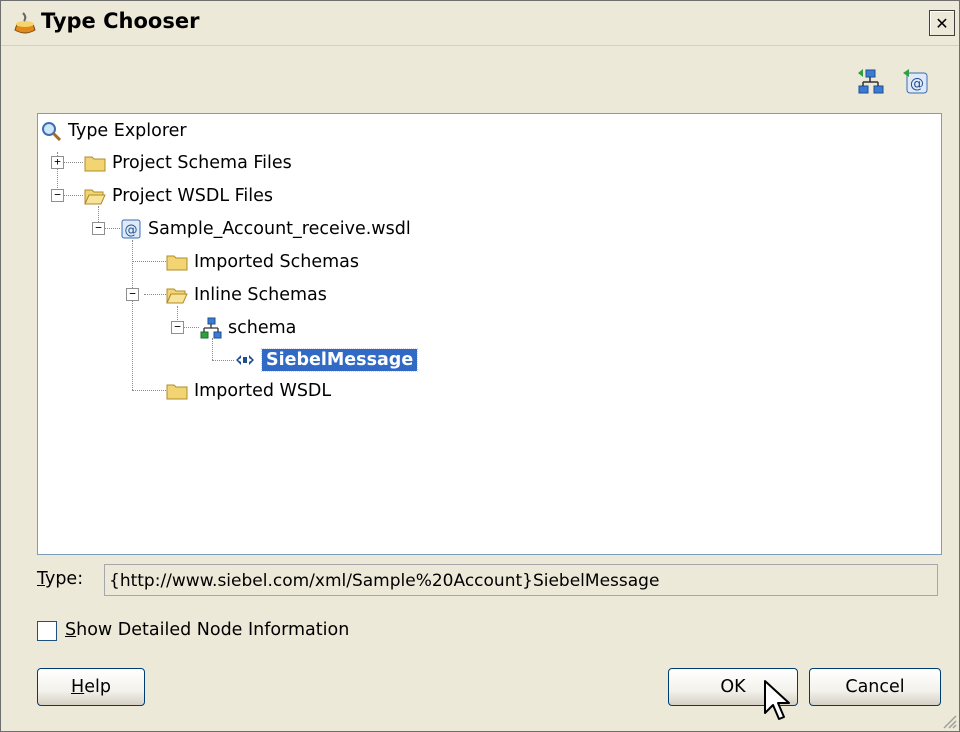  What do you see at coordinates (193, 196) in the screenshot?
I see `tree-label-project-wsdl-files: Project WSDL Files` at bounding box center [193, 196].